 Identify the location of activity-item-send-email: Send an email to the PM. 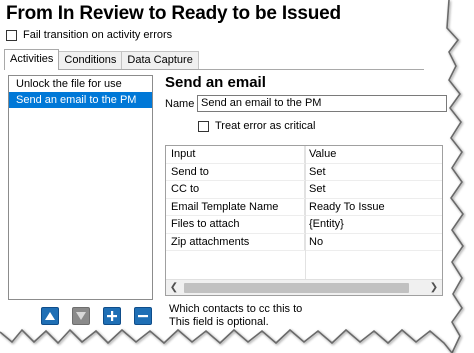
(80, 100).